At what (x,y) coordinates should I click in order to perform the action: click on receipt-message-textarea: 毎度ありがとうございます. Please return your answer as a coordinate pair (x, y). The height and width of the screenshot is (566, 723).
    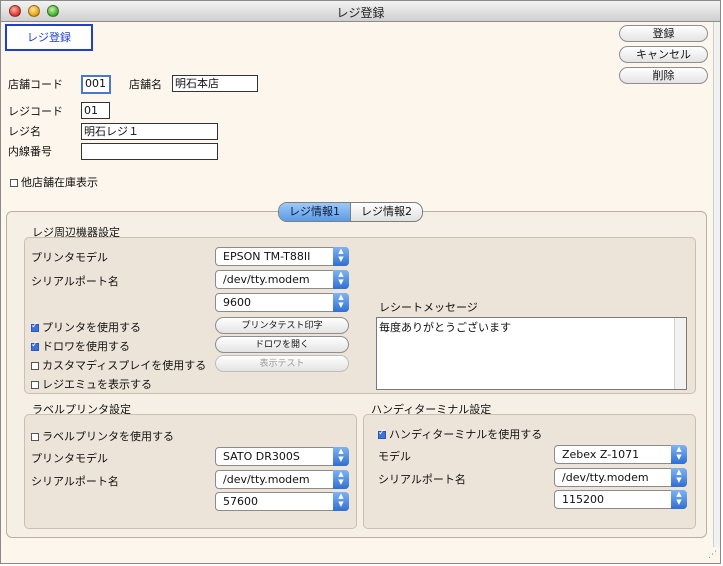
    Looking at the image, I should click on (531, 353).